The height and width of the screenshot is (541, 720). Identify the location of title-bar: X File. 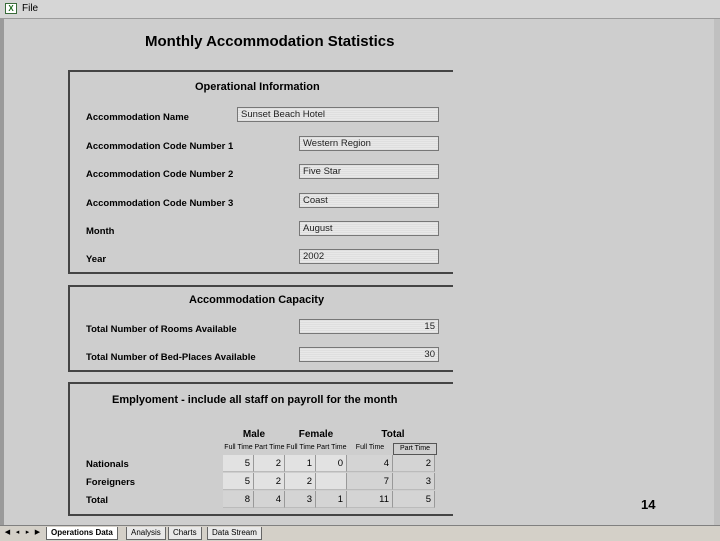
(360, 9).